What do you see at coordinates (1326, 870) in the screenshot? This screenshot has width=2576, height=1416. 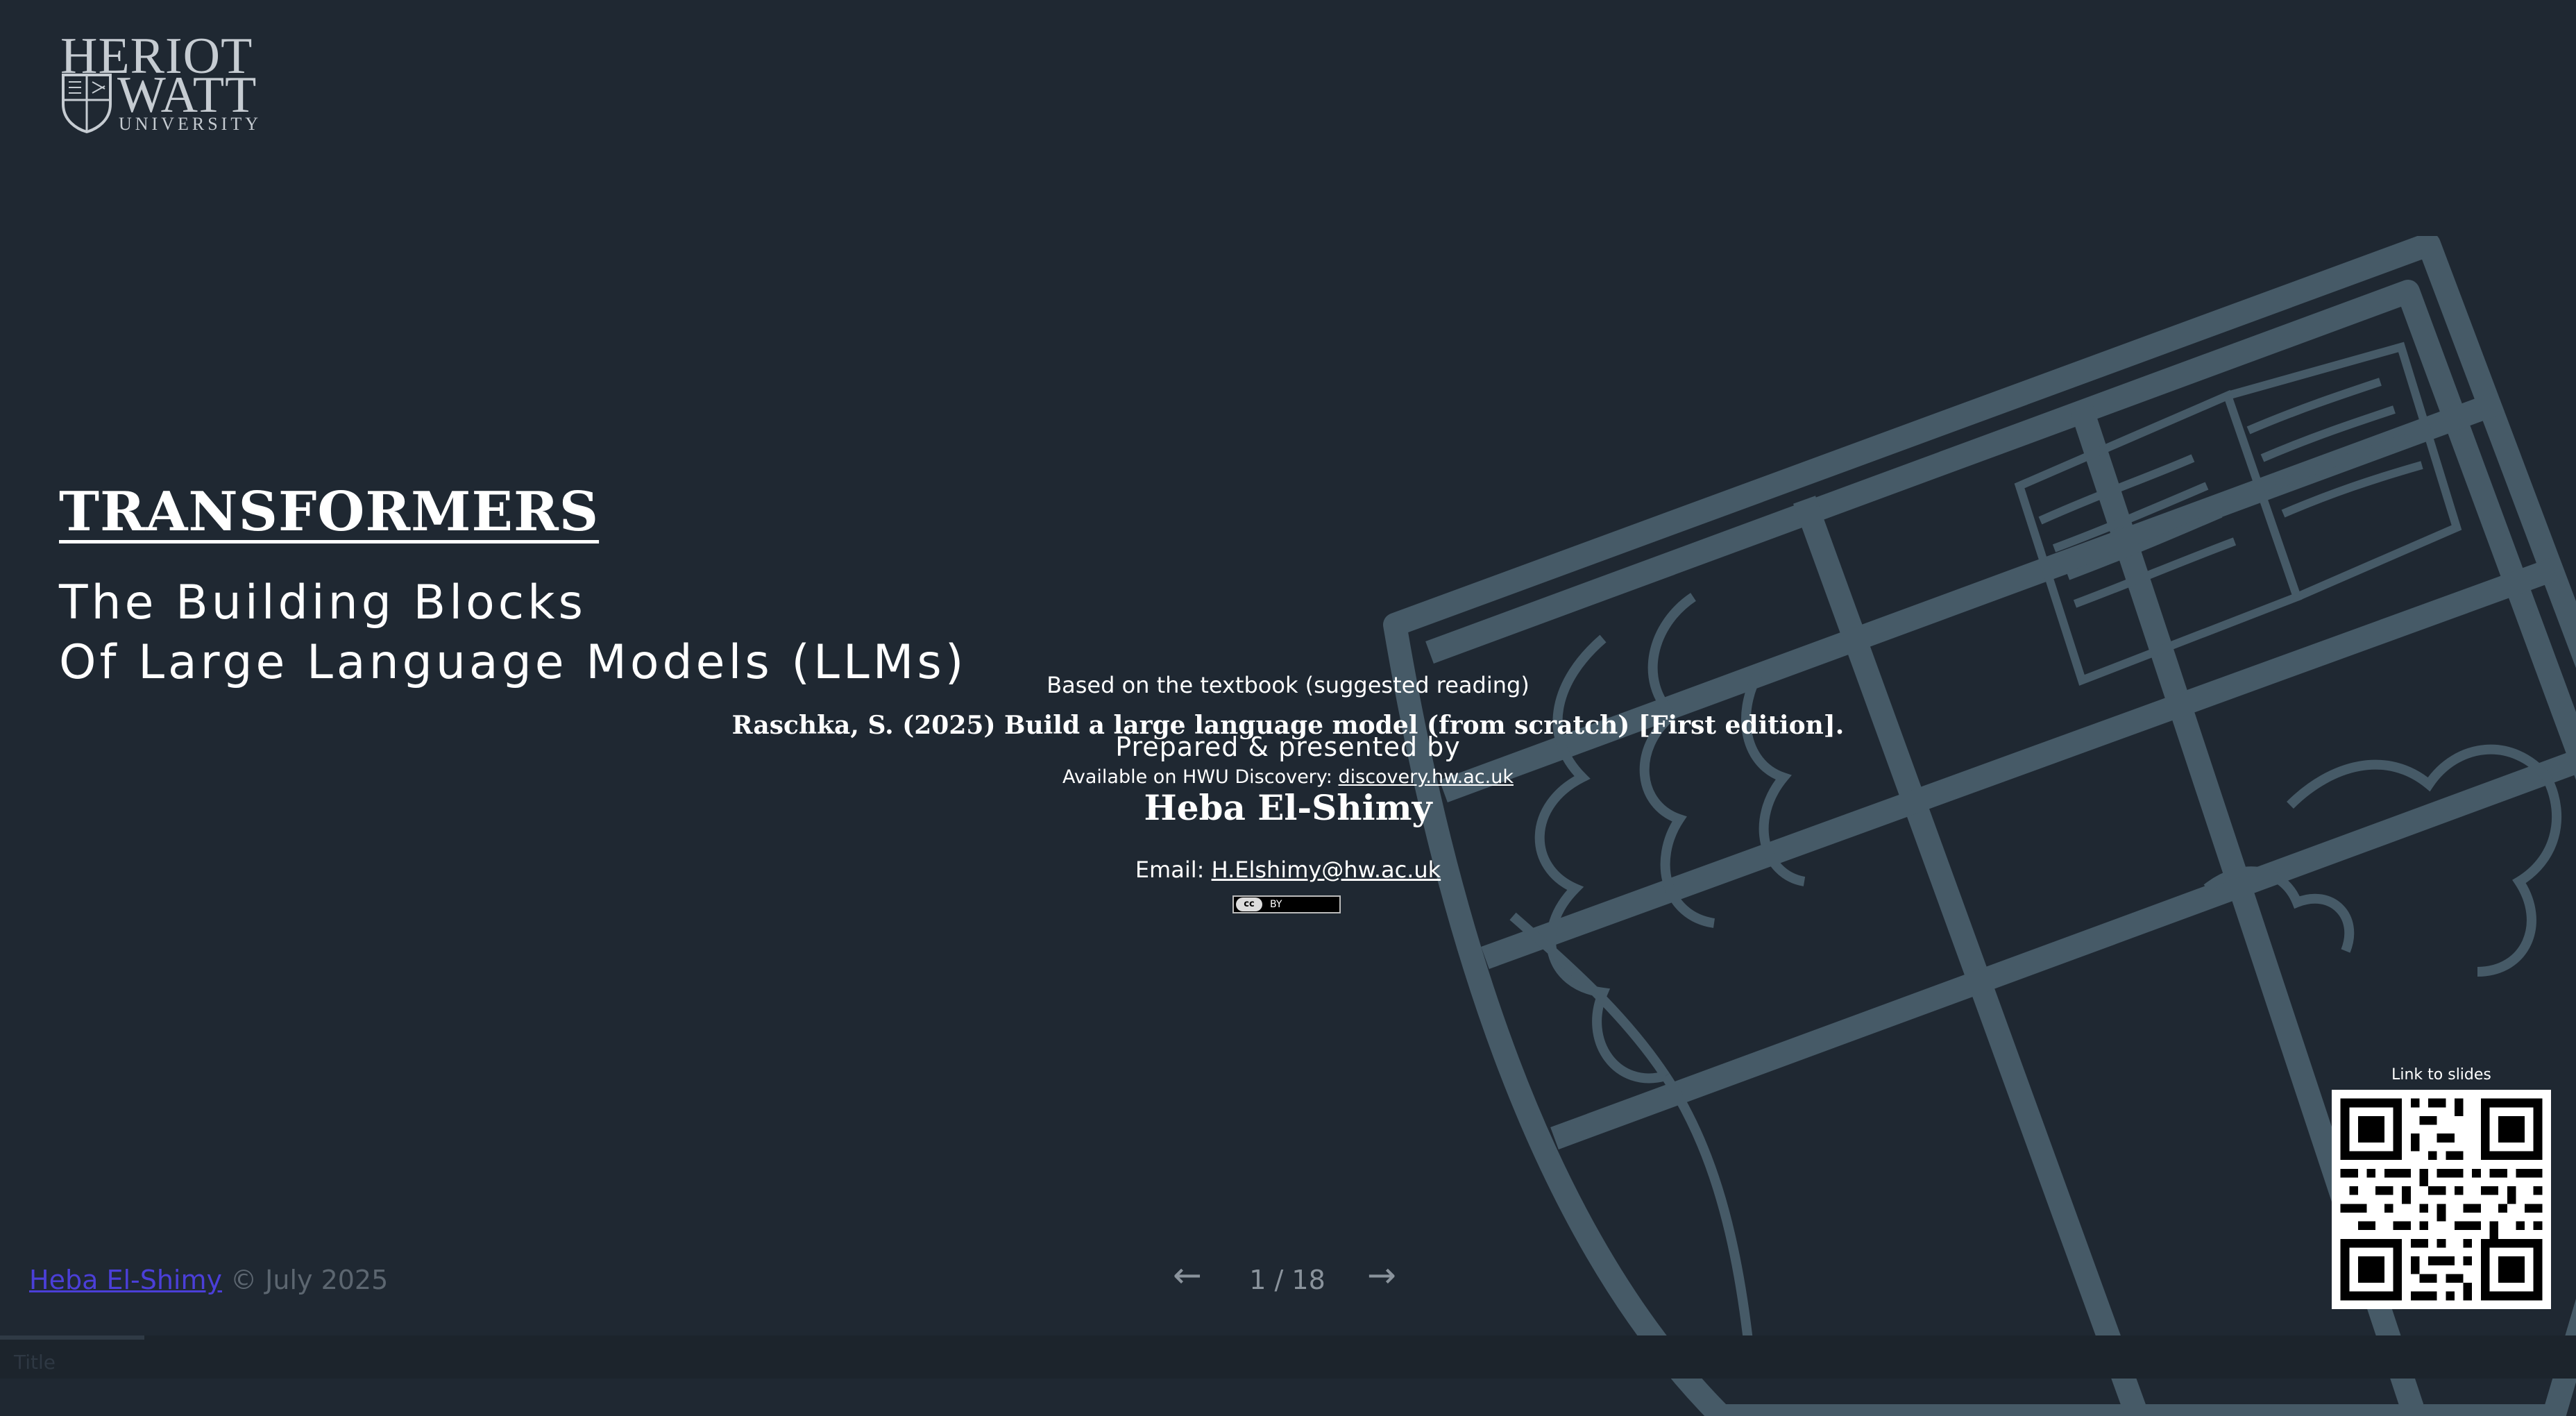 I see `email-link: H.Elshimy@hw.ac.uk` at bounding box center [1326, 870].